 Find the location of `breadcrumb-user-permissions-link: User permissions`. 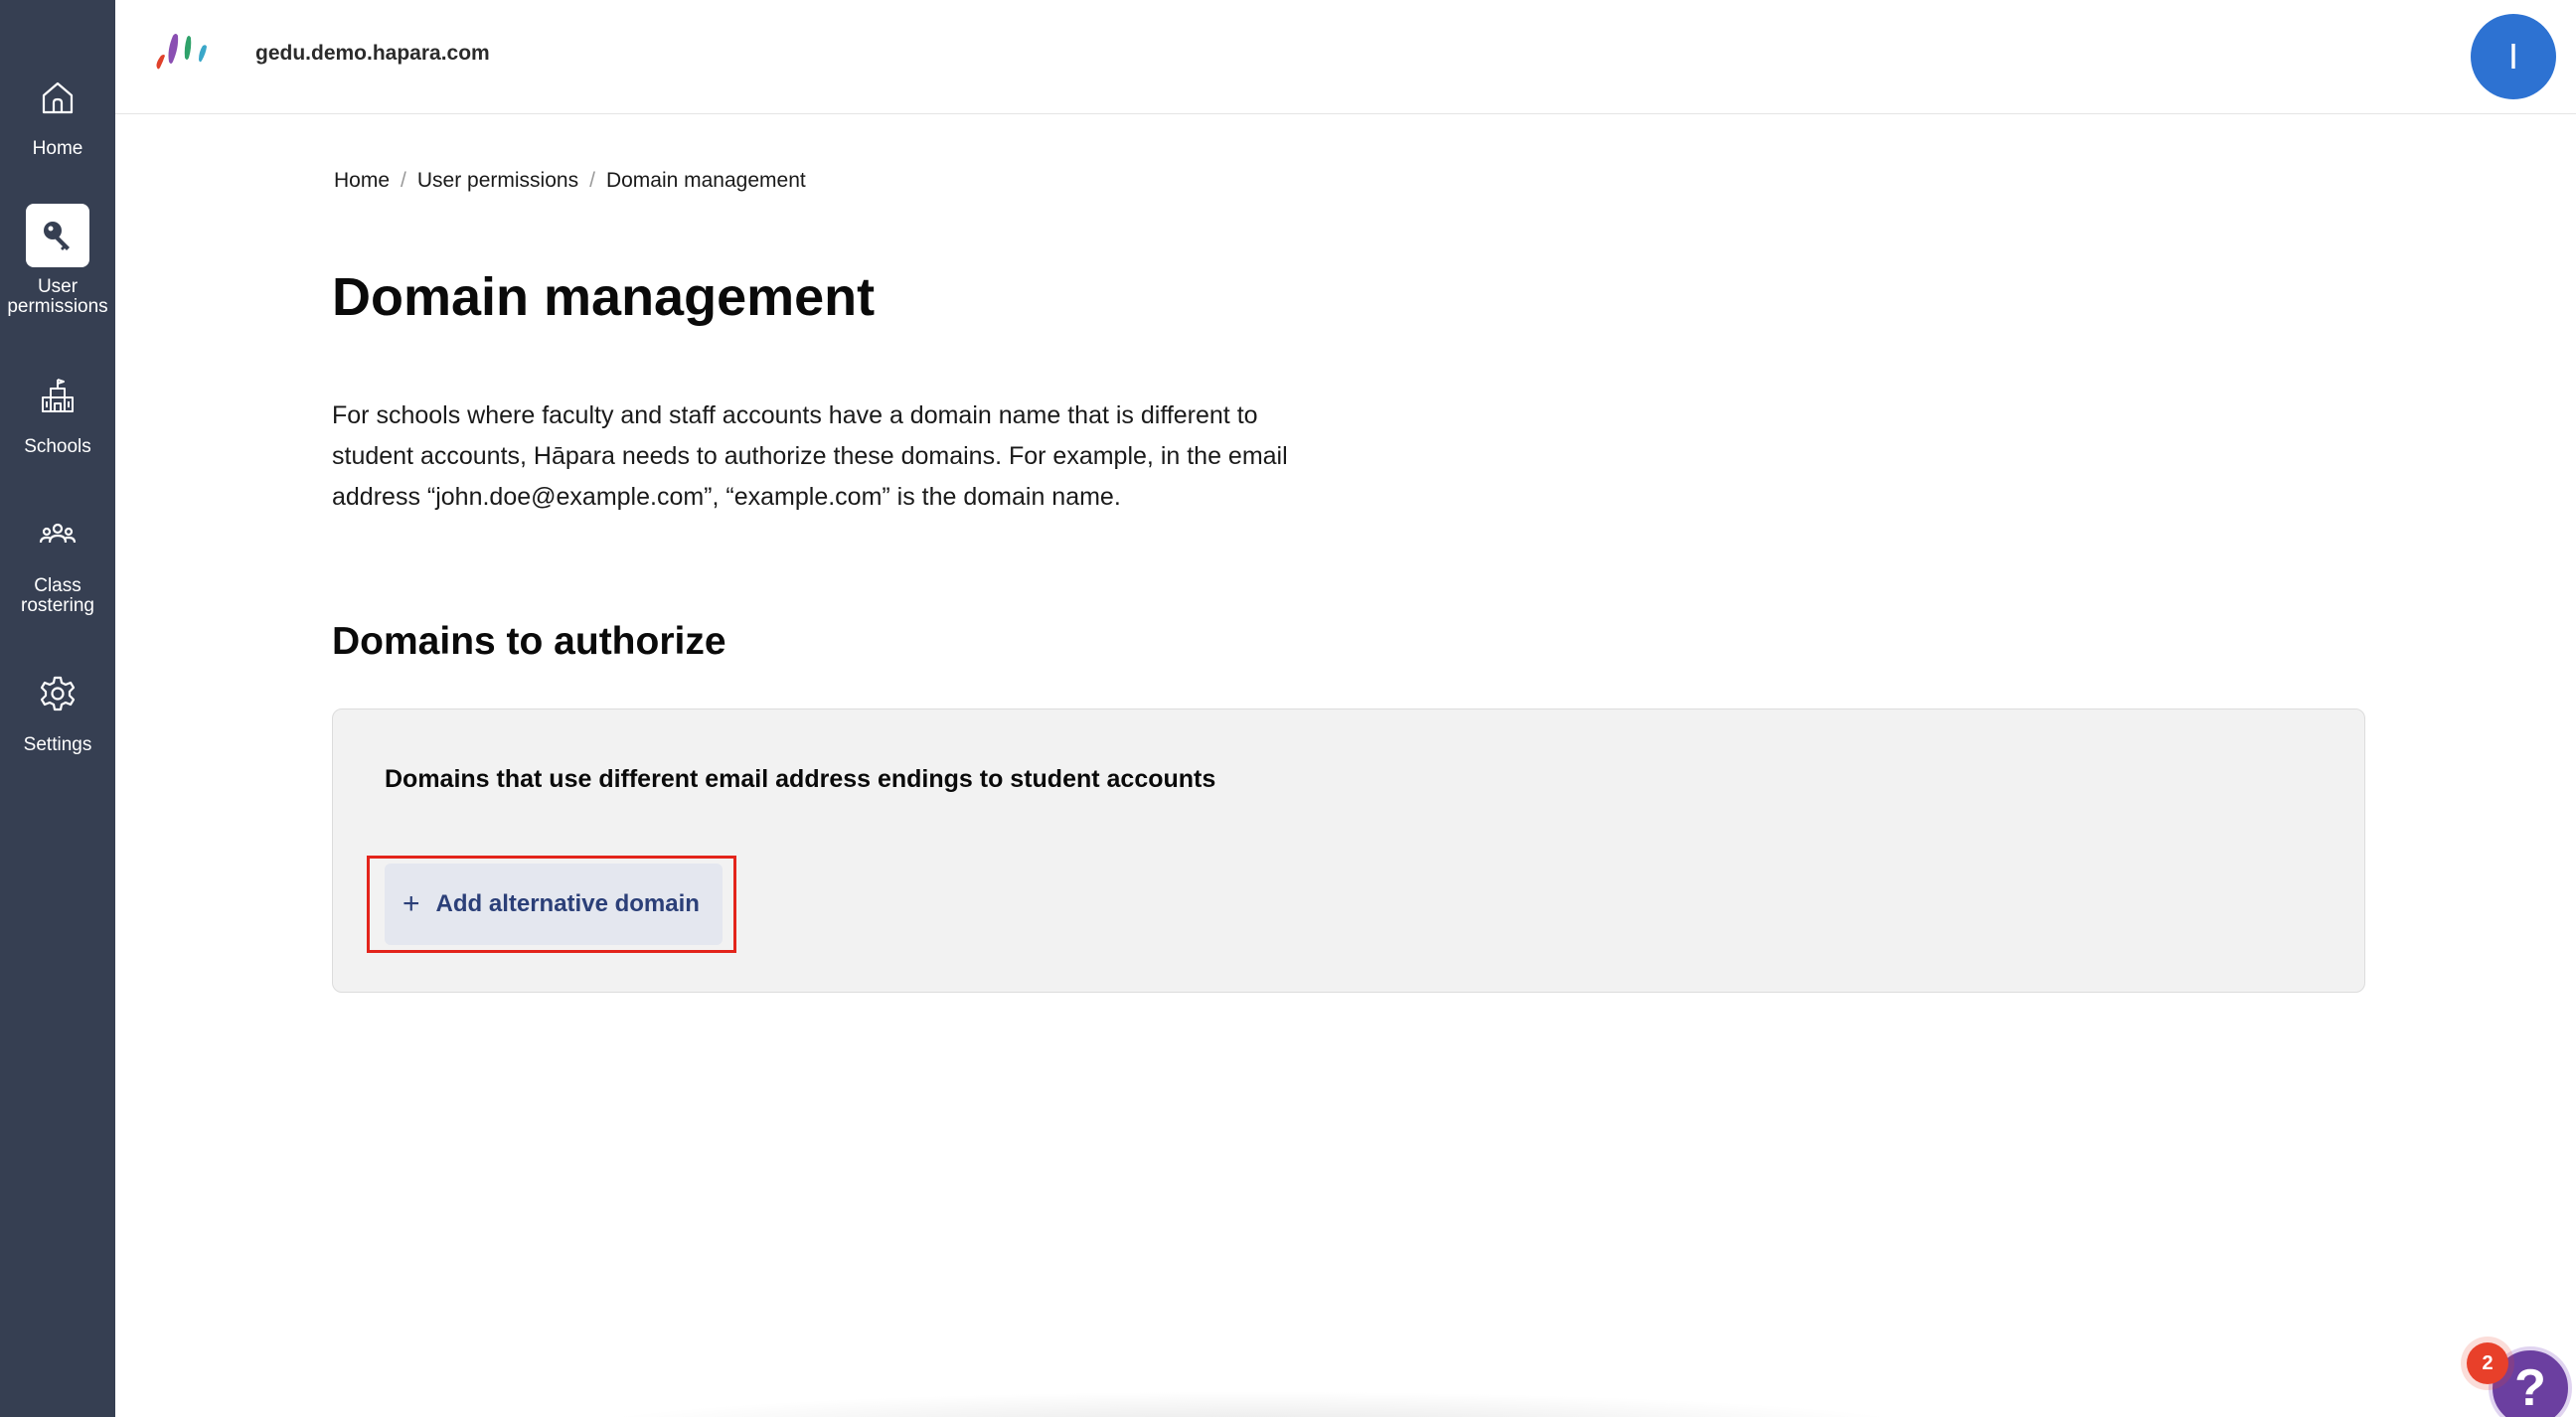

breadcrumb-user-permissions-link: User permissions is located at coordinates (497, 181).